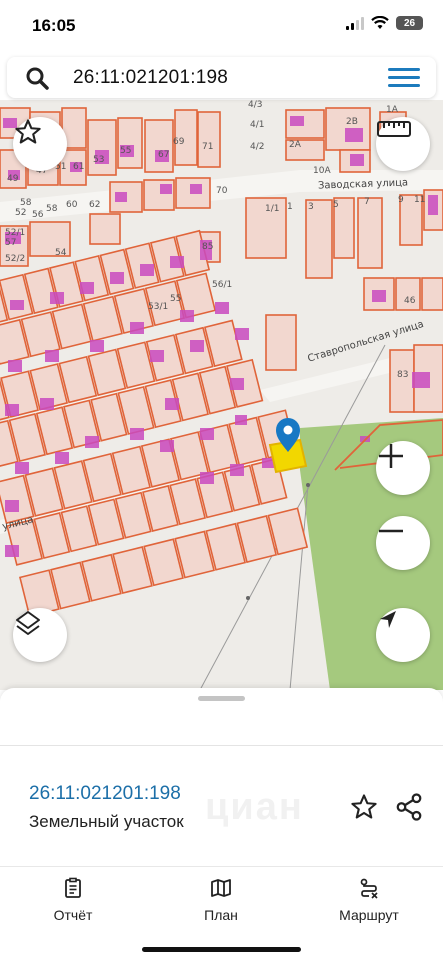  What do you see at coordinates (15, 259) in the screenshot?
I see `map-label: 52/2` at bounding box center [15, 259].